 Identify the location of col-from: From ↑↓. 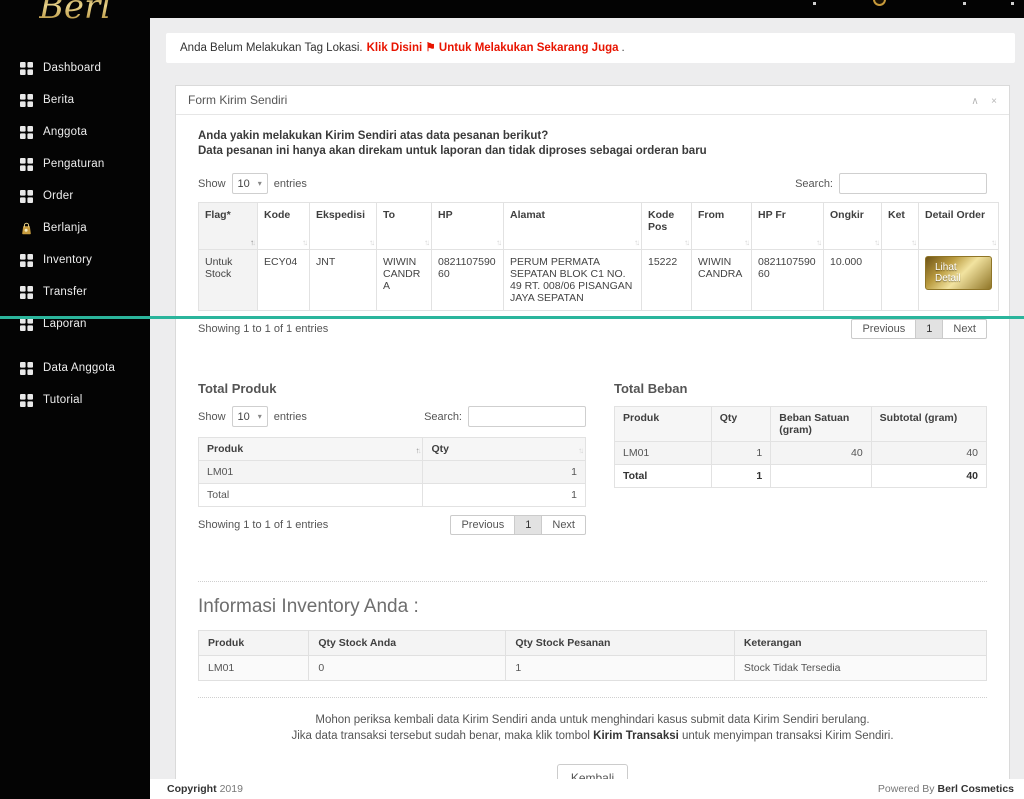
(721, 226).